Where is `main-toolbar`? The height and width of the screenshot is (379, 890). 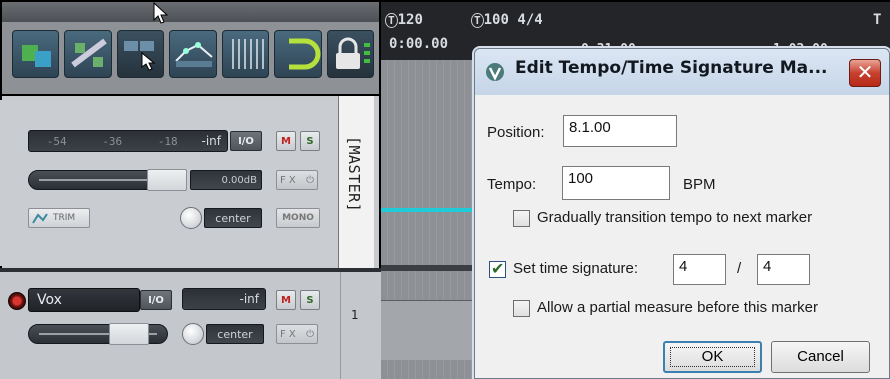
main-toolbar is located at coordinates (190, 48).